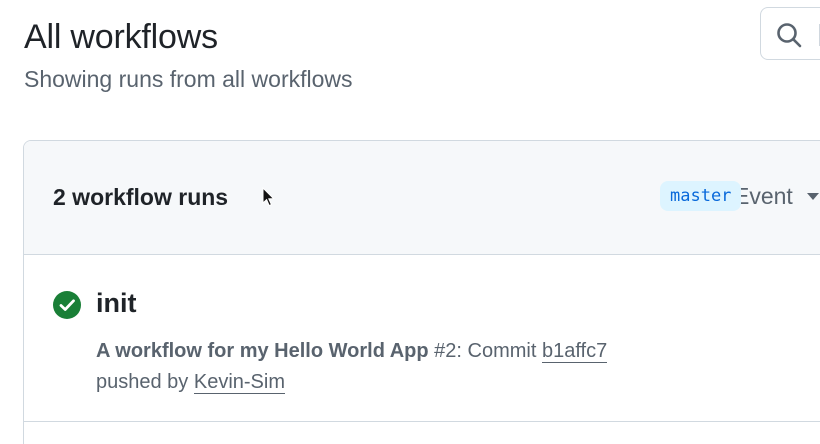  Describe the element at coordinates (239, 382) in the screenshot. I see `actor-link: Kevin-Sim` at that location.